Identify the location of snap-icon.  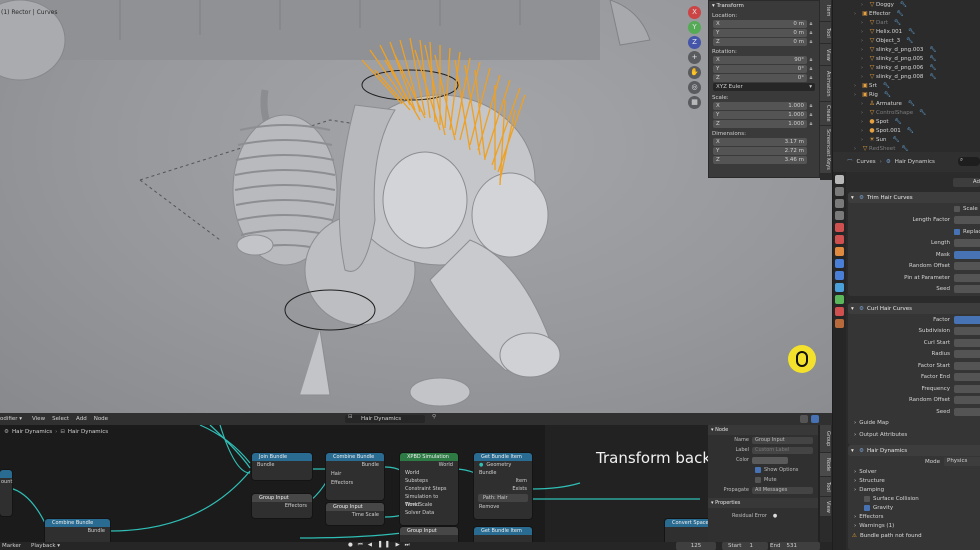
(815, 419).